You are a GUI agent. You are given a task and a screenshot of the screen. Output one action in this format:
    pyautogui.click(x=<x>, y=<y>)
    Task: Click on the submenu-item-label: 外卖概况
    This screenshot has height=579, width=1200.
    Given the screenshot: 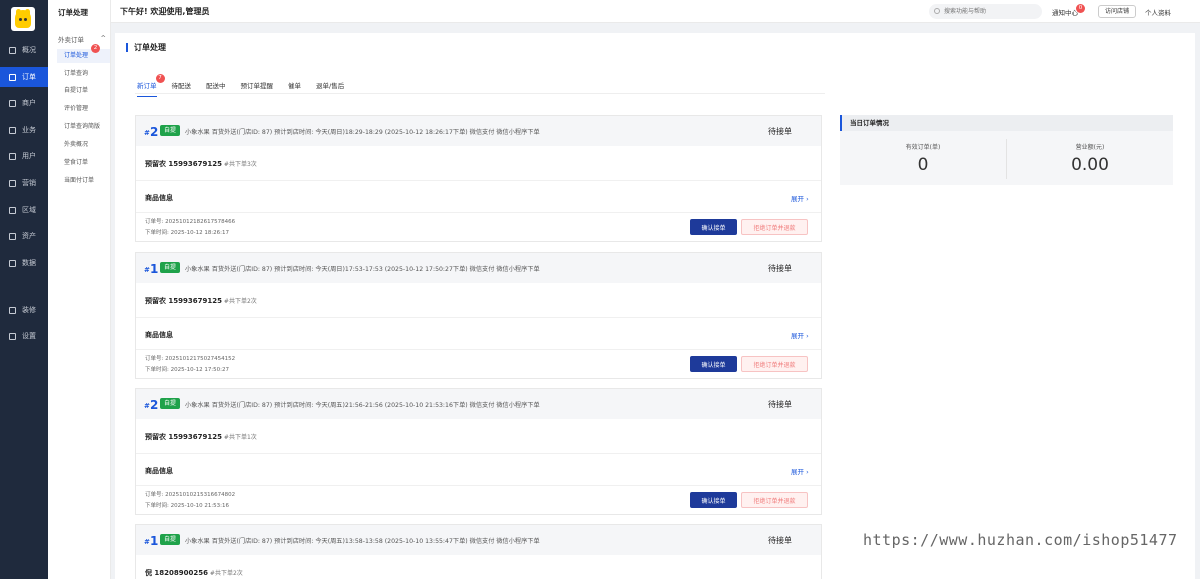 What is the action you would take?
    pyautogui.click(x=76, y=144)
    